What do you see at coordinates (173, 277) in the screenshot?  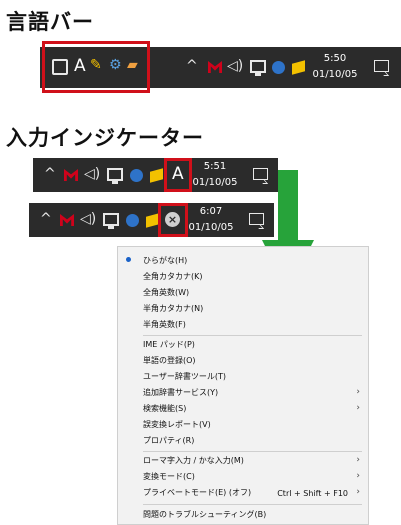 I see `menu-item-zenkaku-katakana: 全角カタカナ(K)` at bounding box center [173, 277].